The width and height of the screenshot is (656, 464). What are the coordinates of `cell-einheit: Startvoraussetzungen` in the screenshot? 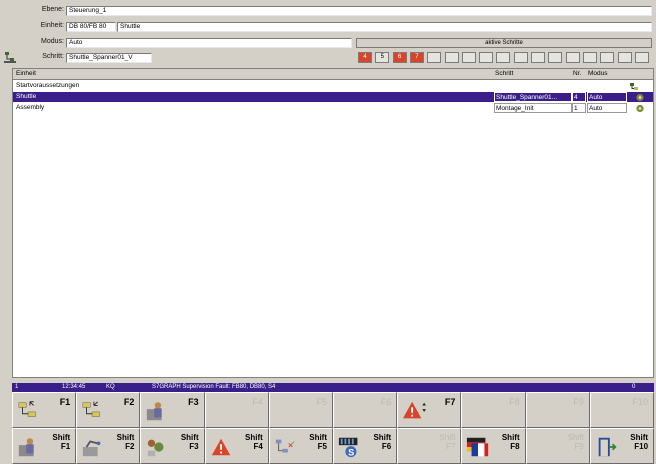 It's located at (48, 85).